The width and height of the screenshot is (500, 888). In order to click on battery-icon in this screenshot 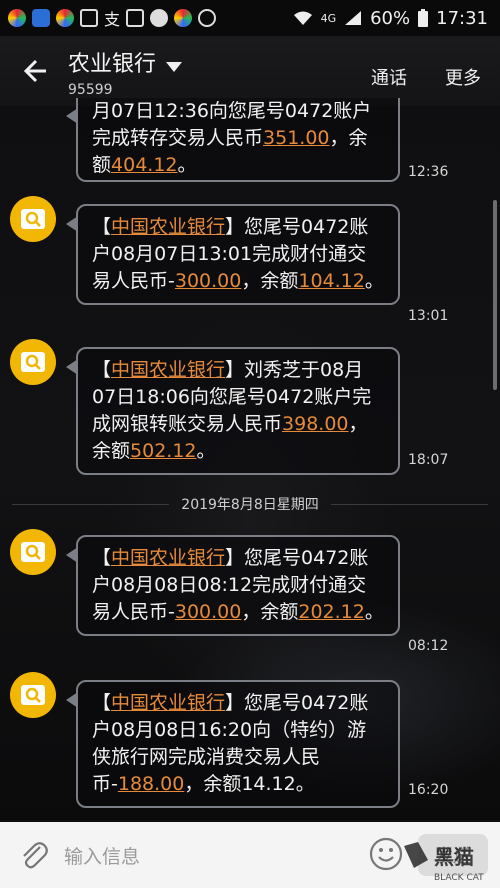, I will do `click(423, 18)`.